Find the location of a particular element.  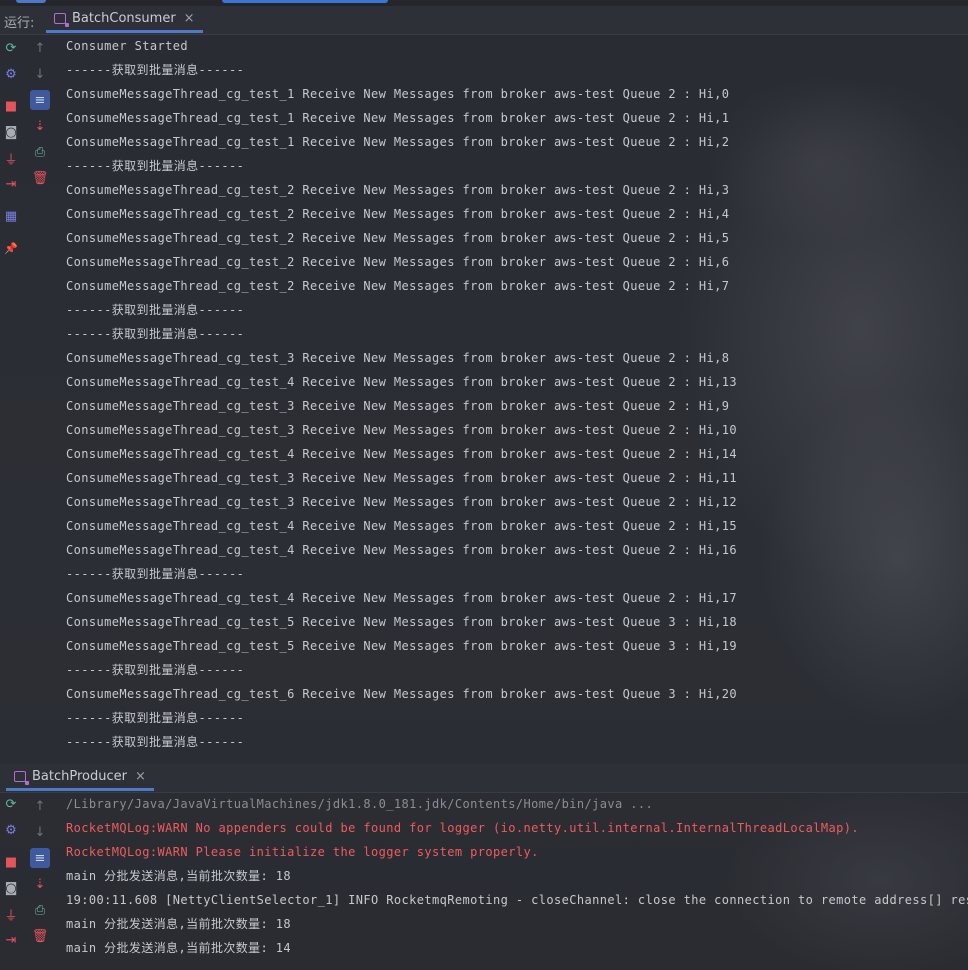

tab-batch-consumer: BatchConsumer × is located at coordinates (124, 19).